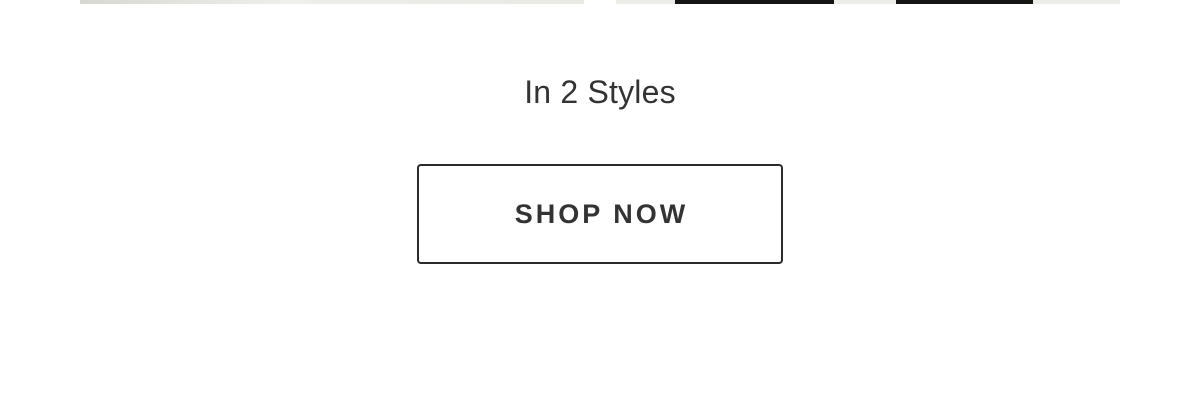 The width and height of the screenshot is (1200, 412). Describe the element at coordinates (868, 2) in the screenshot. I see `product-image-right` at that location.